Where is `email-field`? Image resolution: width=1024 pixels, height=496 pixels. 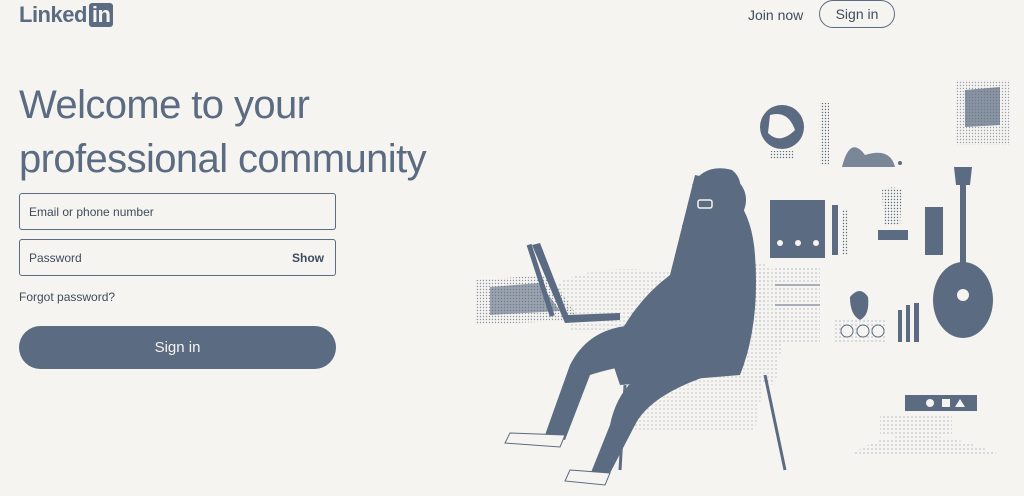 email-field is located at coordinates (177, 211).